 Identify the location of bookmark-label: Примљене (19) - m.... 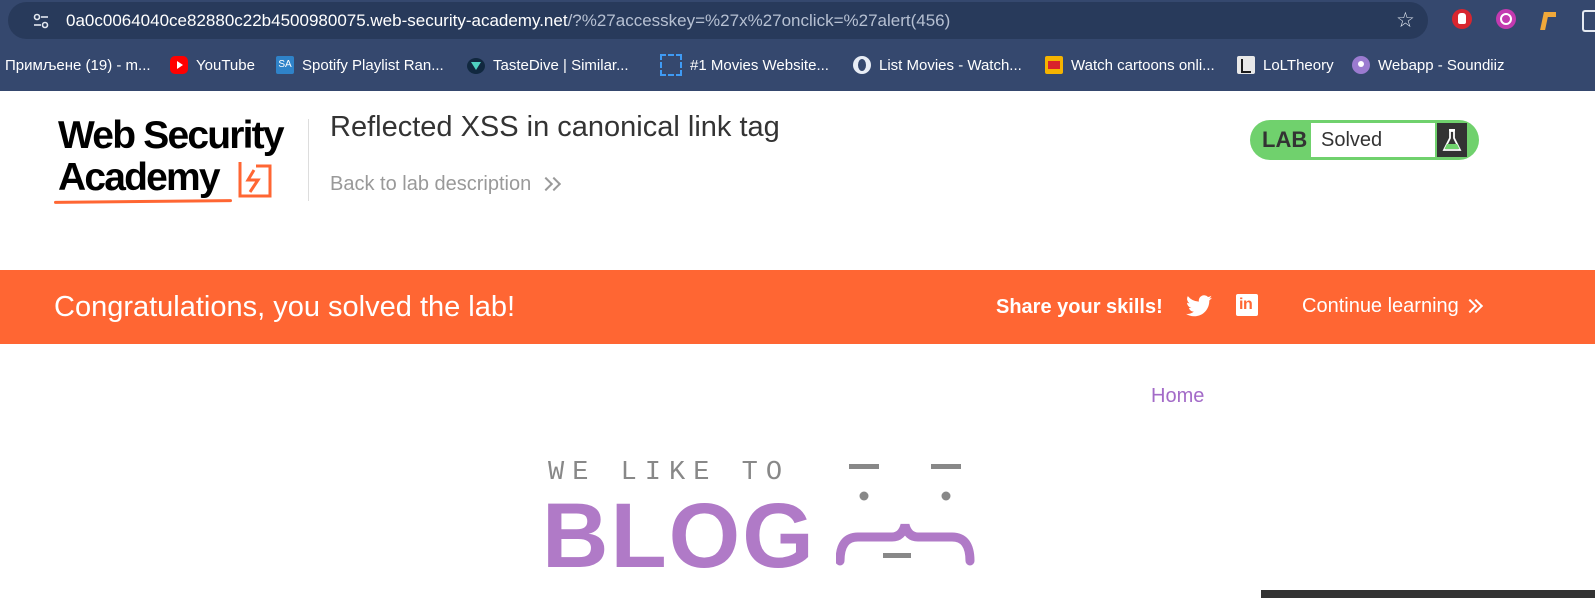
(78, 65).